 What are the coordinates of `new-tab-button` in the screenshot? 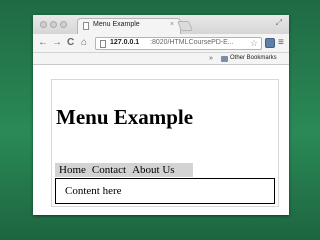 It's located at (185, 26).